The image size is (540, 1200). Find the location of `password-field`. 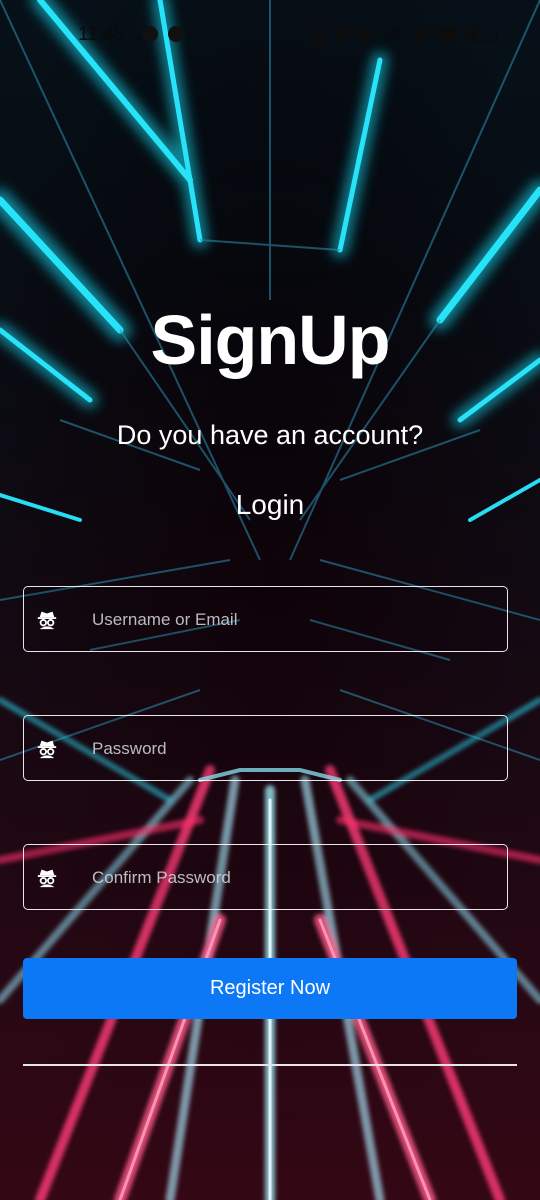

password-field is located at coordinates (265, 748).